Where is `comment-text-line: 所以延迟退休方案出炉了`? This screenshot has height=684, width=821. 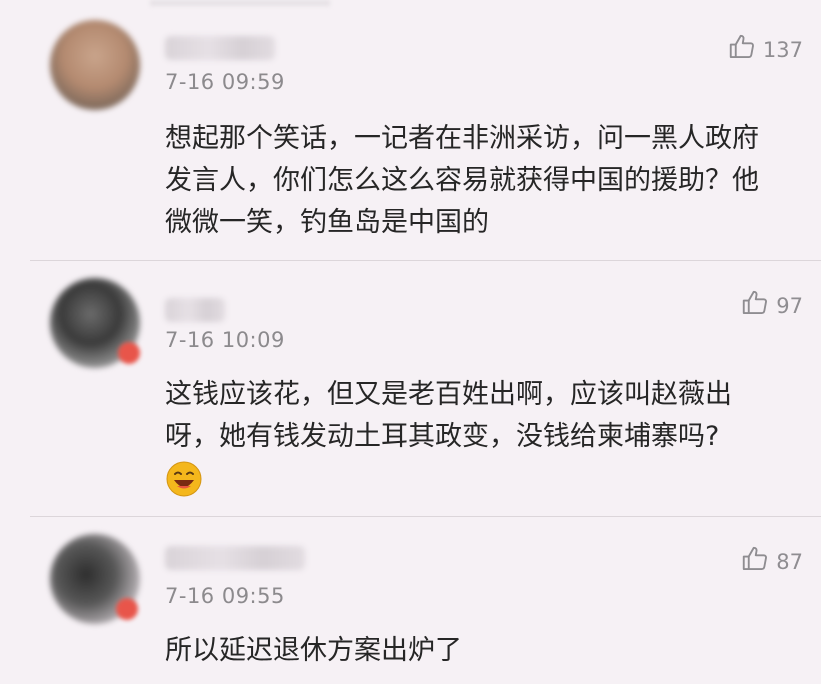
comment-text-line: 所以延迟退休方案出炉了 is located at coordinates (313, 650).